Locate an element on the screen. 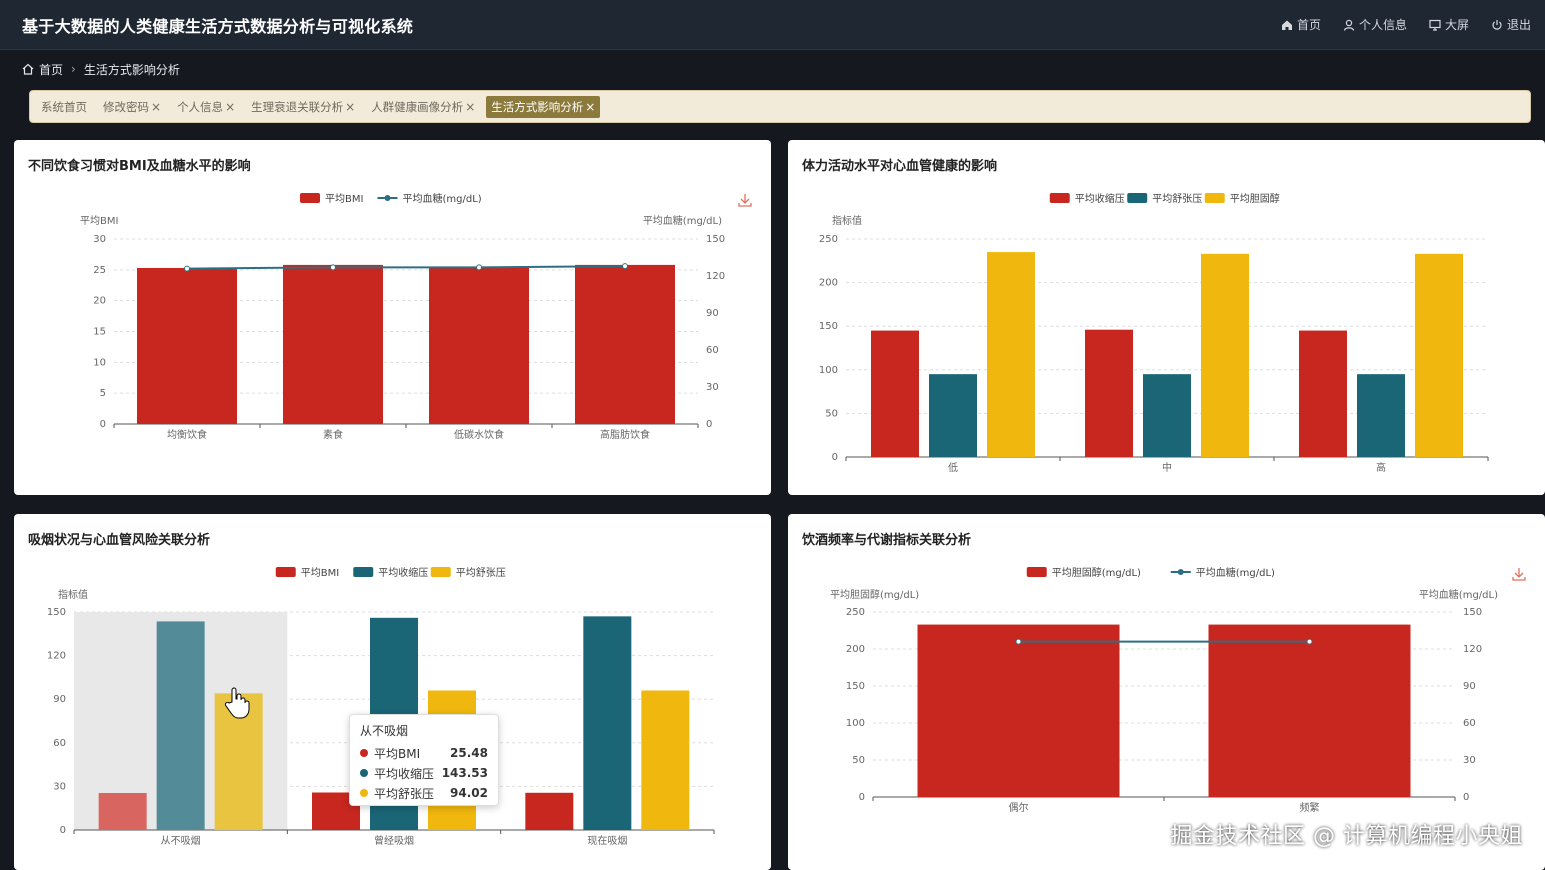  nav-home-label: 首页 is located at coordinates (1308, 25).